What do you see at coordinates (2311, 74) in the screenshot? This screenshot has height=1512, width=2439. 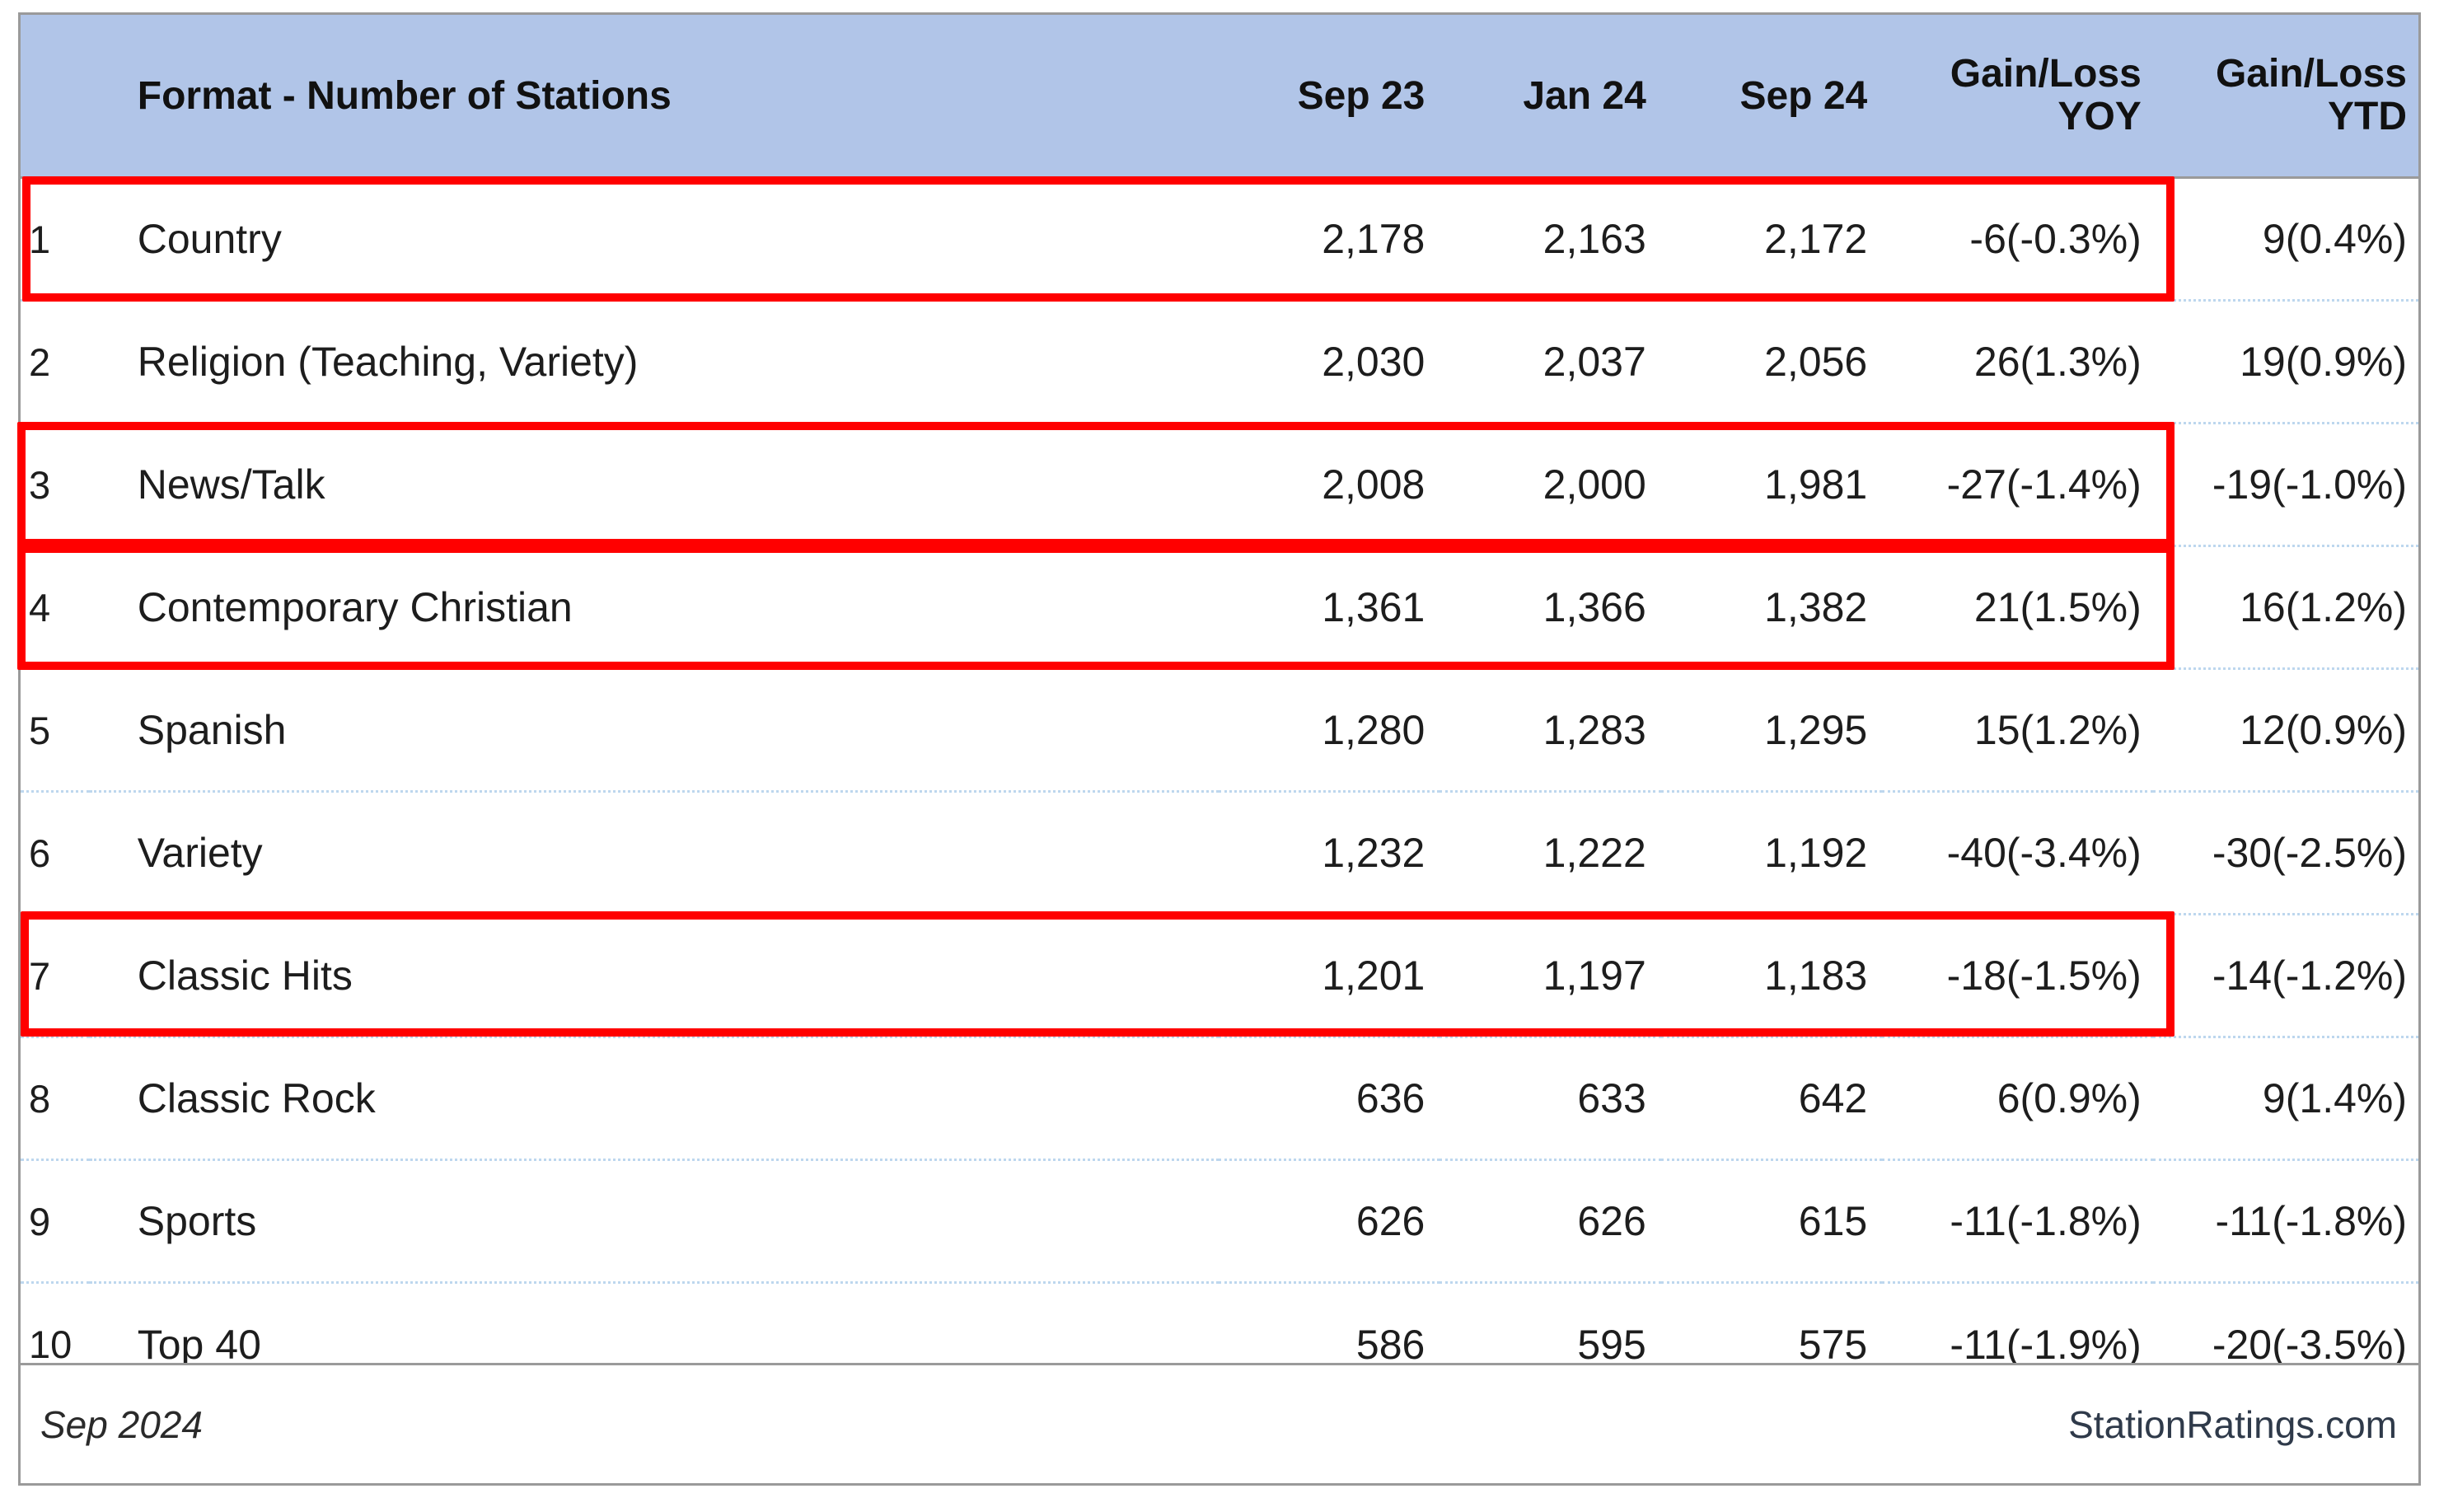 I see `column-header-gain-loss-ytd-line1: Gain/Loss` at bounding box center [2311, 74].